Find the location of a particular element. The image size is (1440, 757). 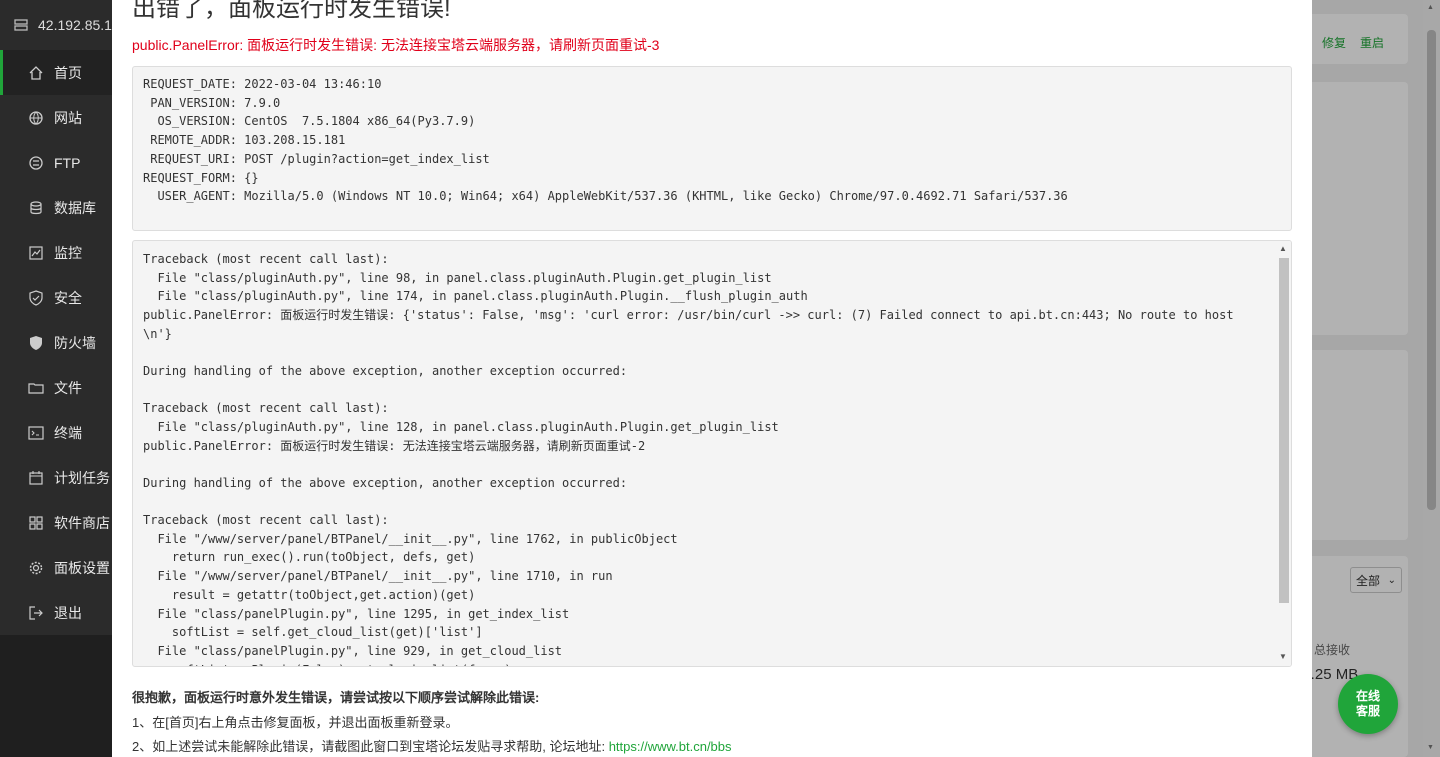

database-icon is located at coordinates (36, 208).